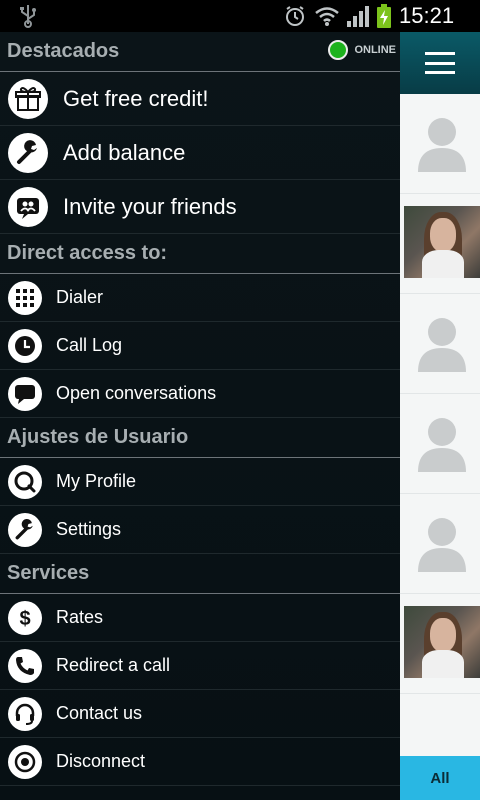 Image resolution: width=480 pixels, height=800 pixels. I want to click on menu-item-label: Call Log, so click(89, 345).